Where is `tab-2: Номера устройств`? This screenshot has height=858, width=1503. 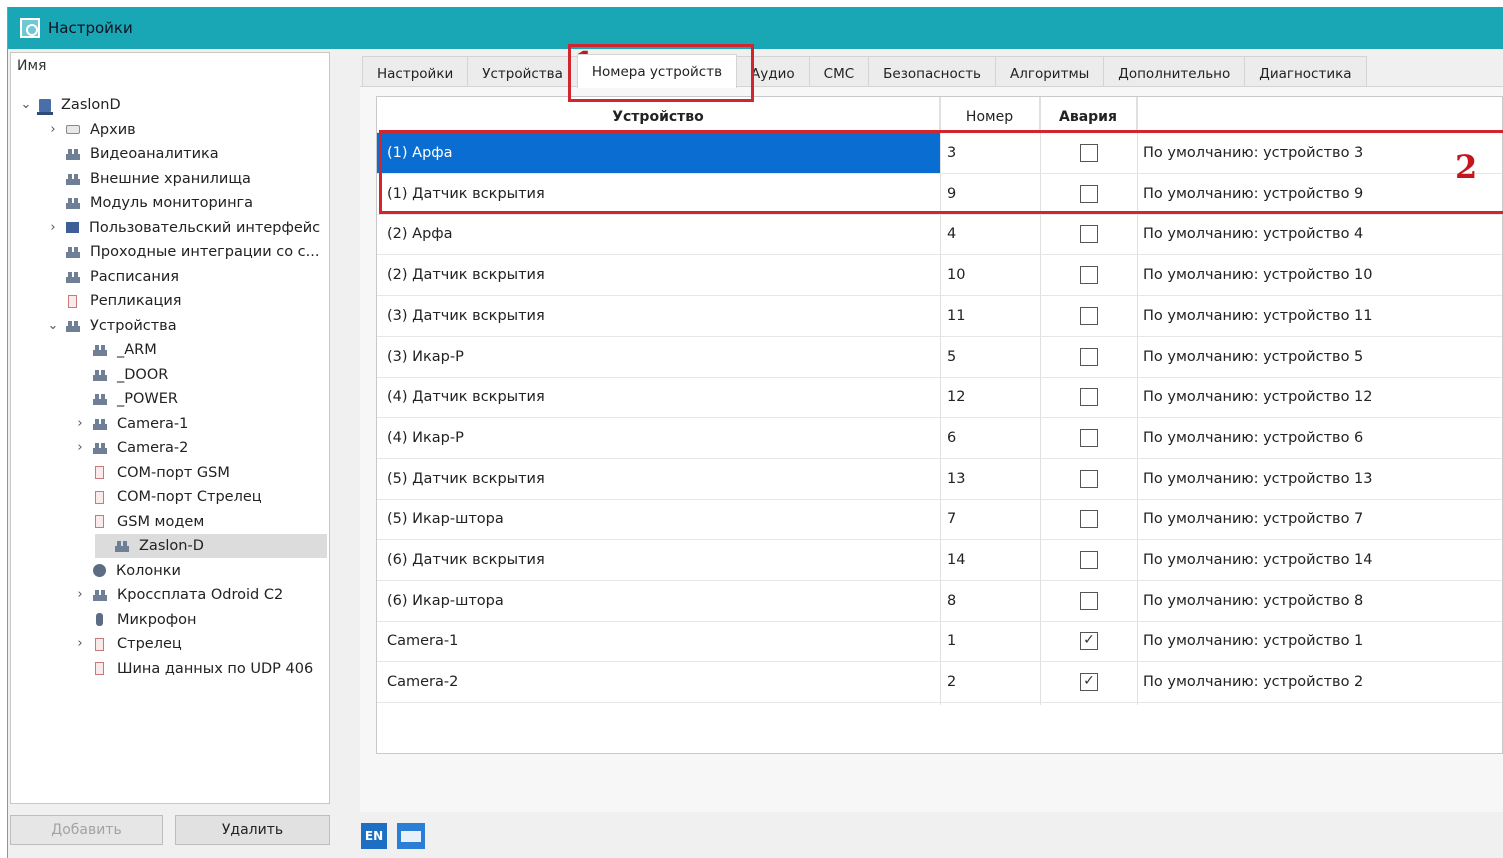
tab-2: Номера устройств is located at coordinates (657, 71).